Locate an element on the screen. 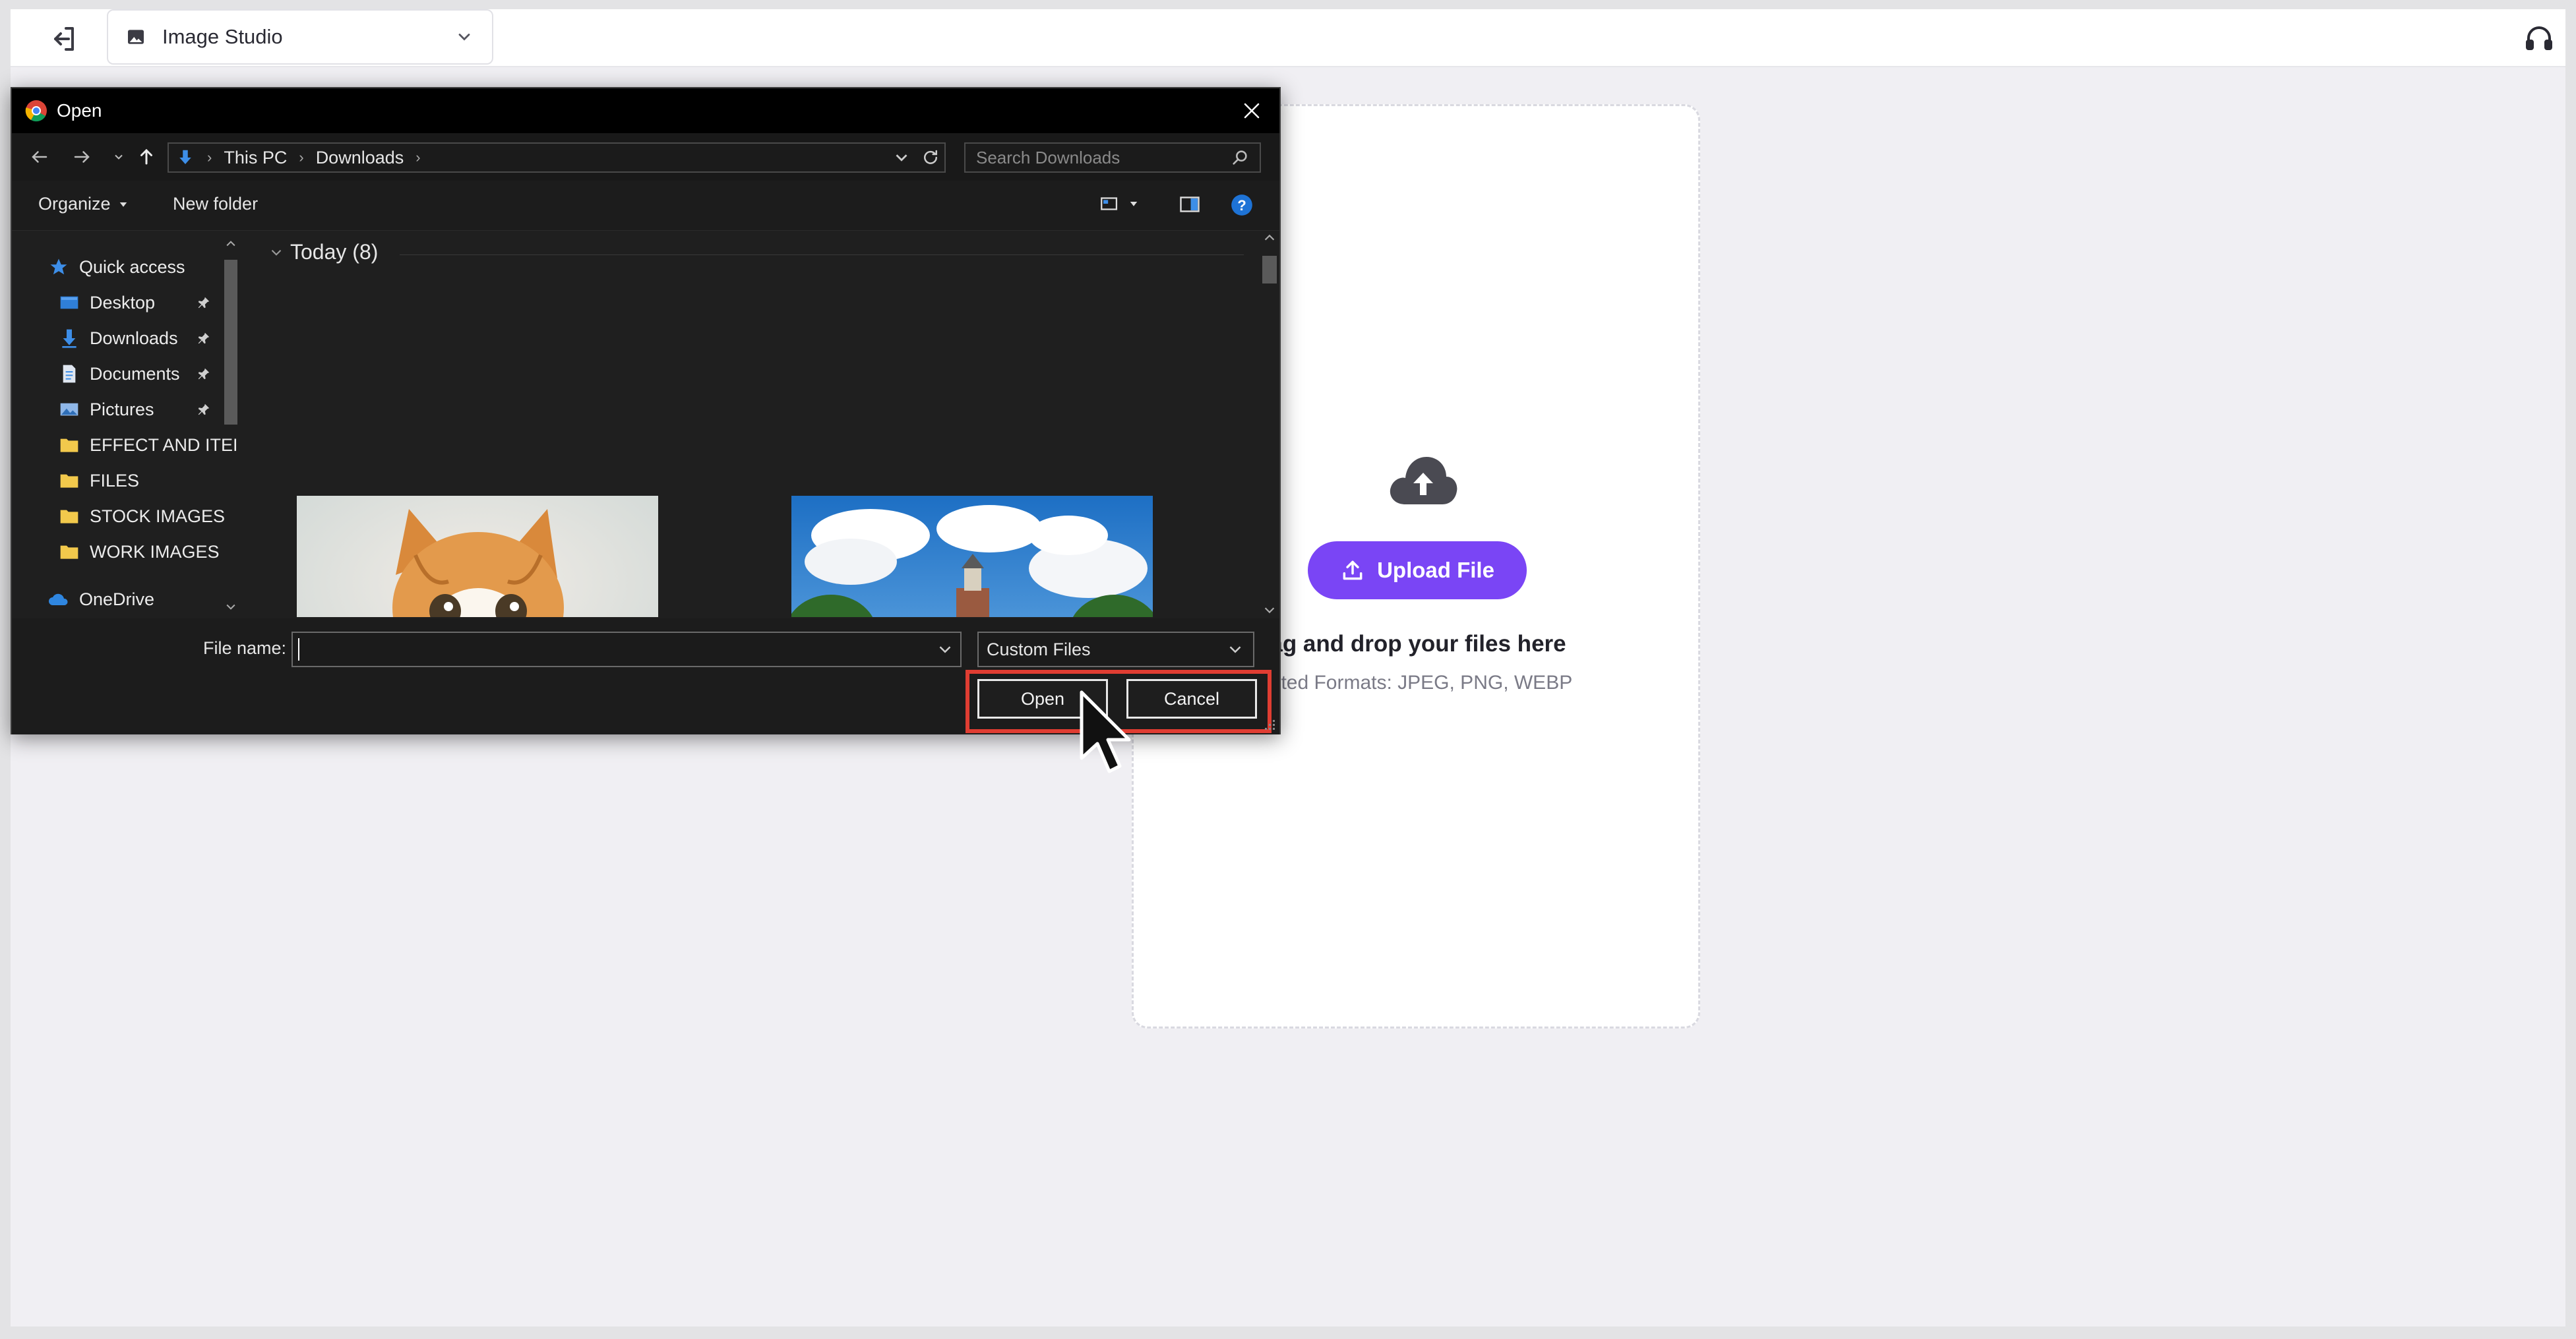 Image resolution: width=2576 pixels, height=1339 pixels. search-placeholder: Search Downloads is located at coordinates (1048, 157).